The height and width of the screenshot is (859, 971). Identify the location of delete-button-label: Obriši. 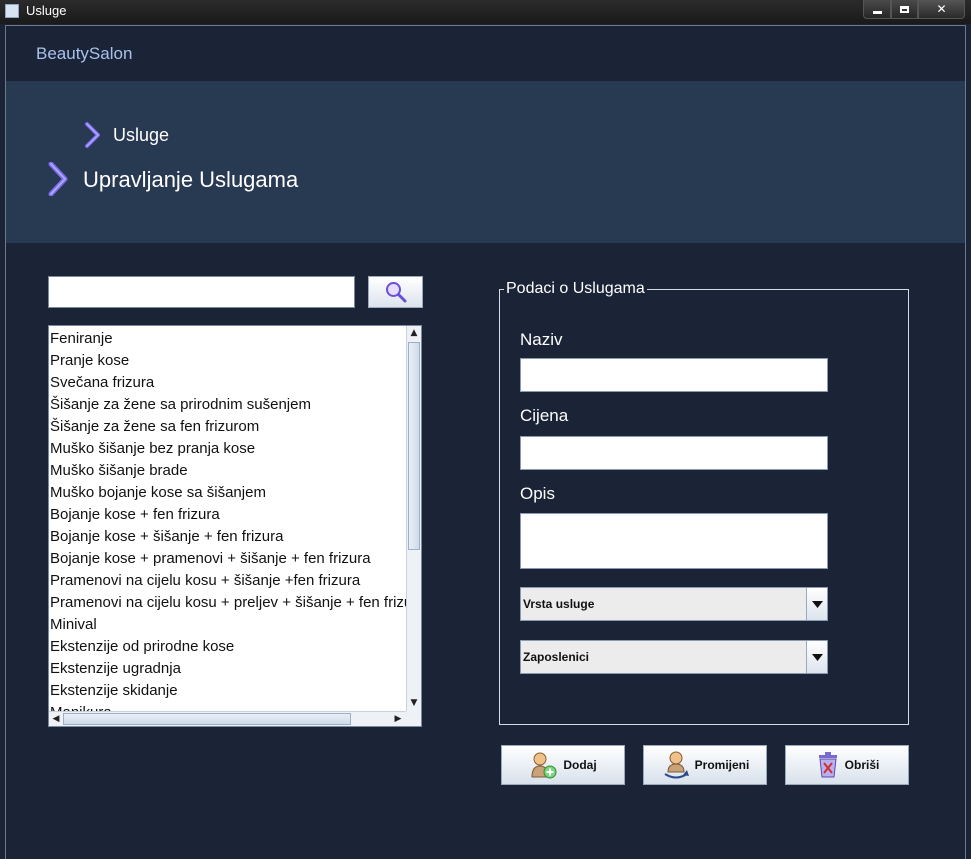
(862, 765).